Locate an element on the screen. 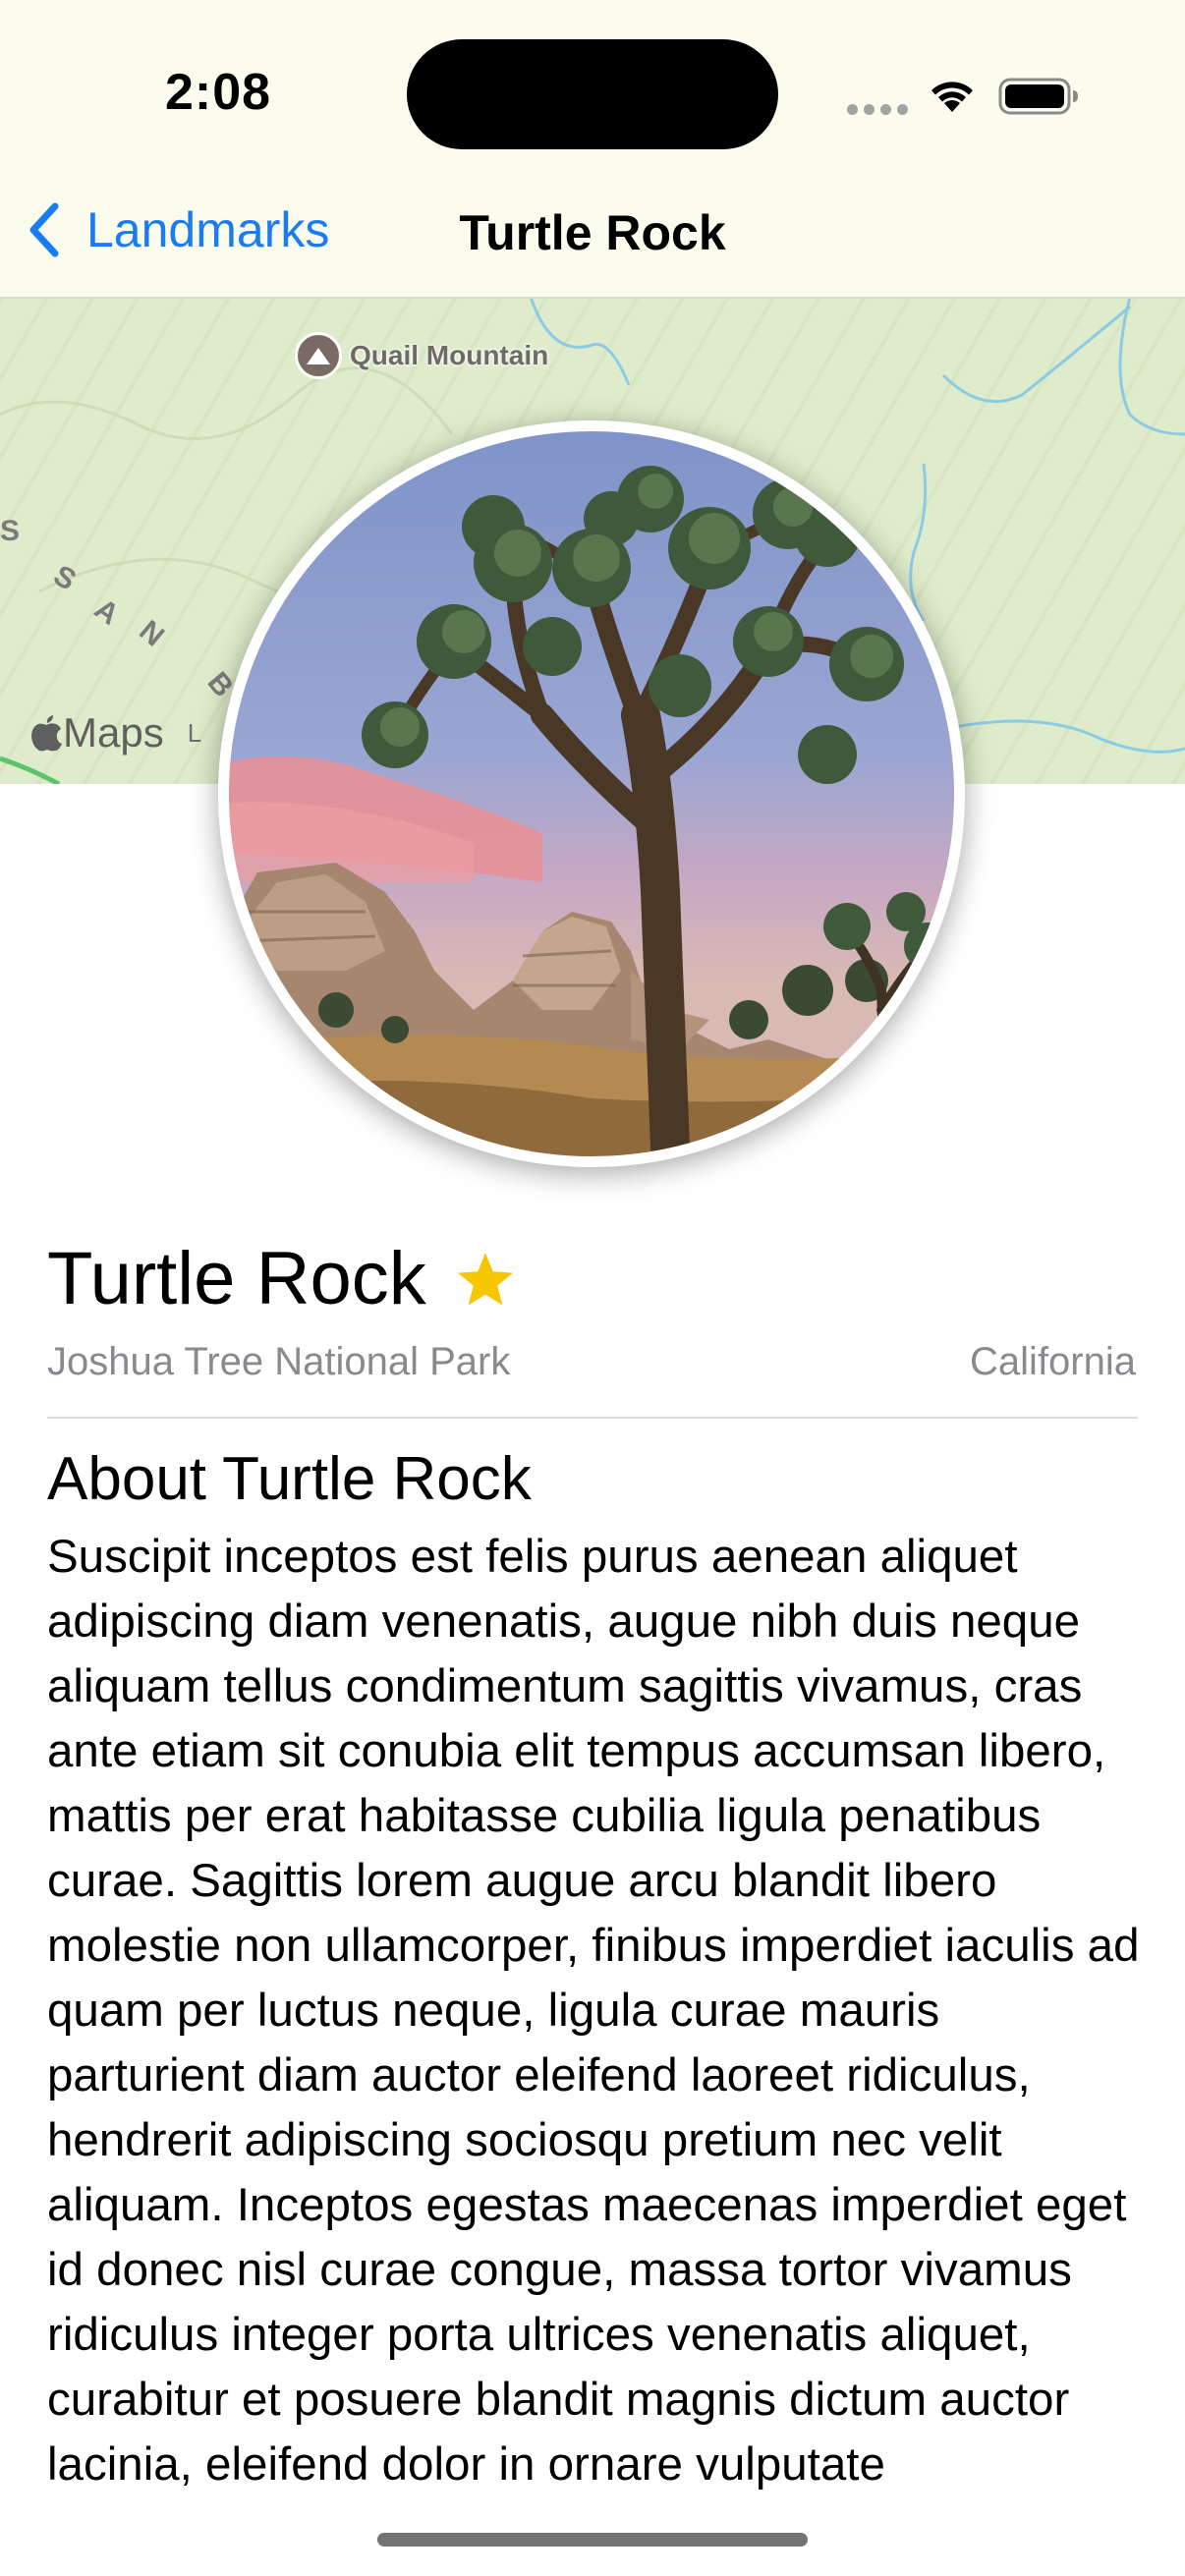 This screenshot has height=2576, width=1185. landmark-name: Turtle Rock is located at coordinates (237, 1278).